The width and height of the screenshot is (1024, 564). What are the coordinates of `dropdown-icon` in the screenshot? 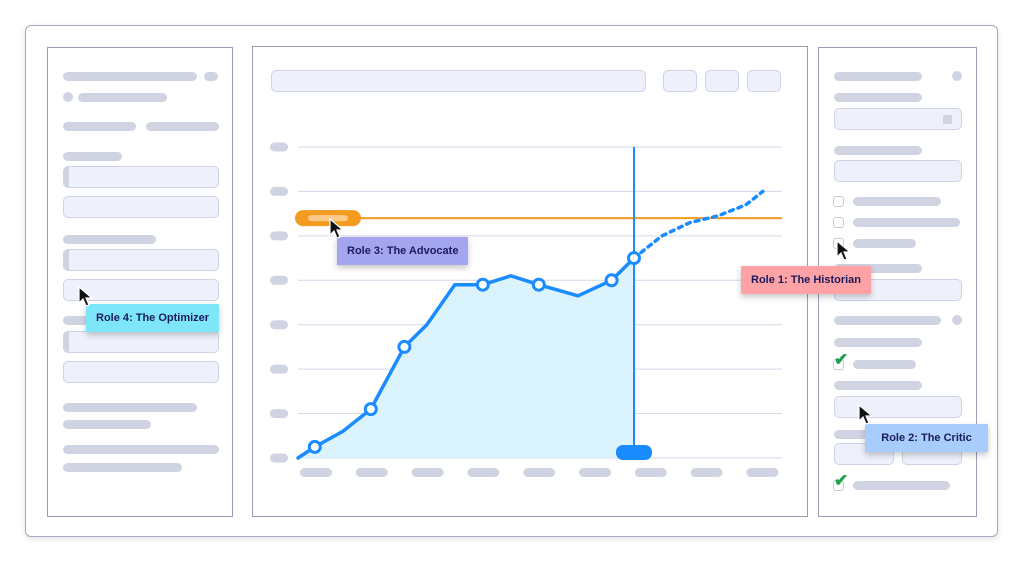 It's located at (947, 119).